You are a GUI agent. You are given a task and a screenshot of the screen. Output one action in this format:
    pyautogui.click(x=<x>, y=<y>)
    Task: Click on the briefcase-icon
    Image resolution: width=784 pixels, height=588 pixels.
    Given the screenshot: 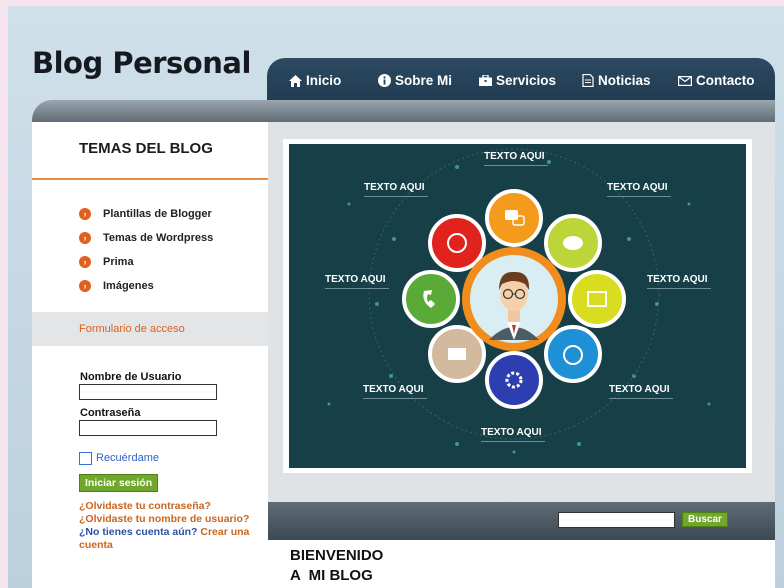 What is the action you would take?
    pyautogui.click(x=485, y=80)
    